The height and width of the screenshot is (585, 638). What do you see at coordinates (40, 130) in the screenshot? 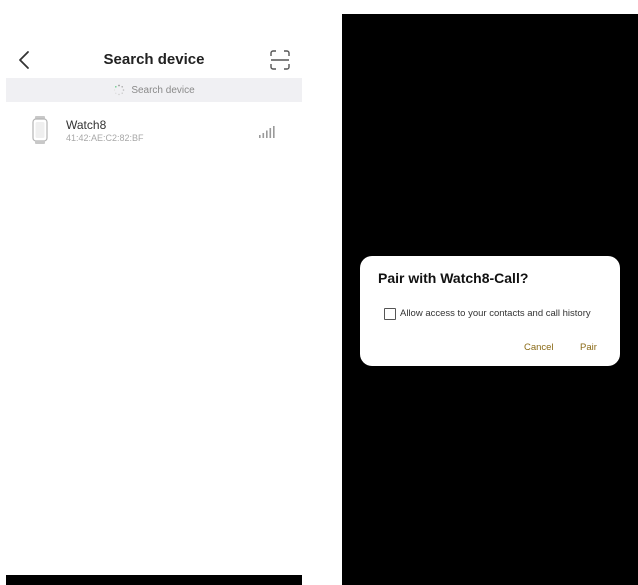
I see `watch-icon` at bounding box center [40, 130].